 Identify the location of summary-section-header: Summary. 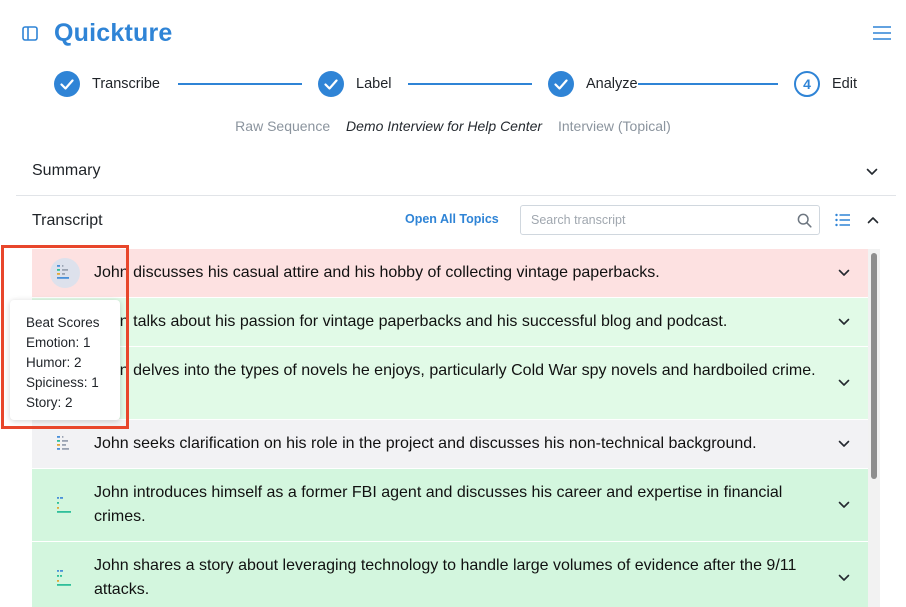
(456, 172).